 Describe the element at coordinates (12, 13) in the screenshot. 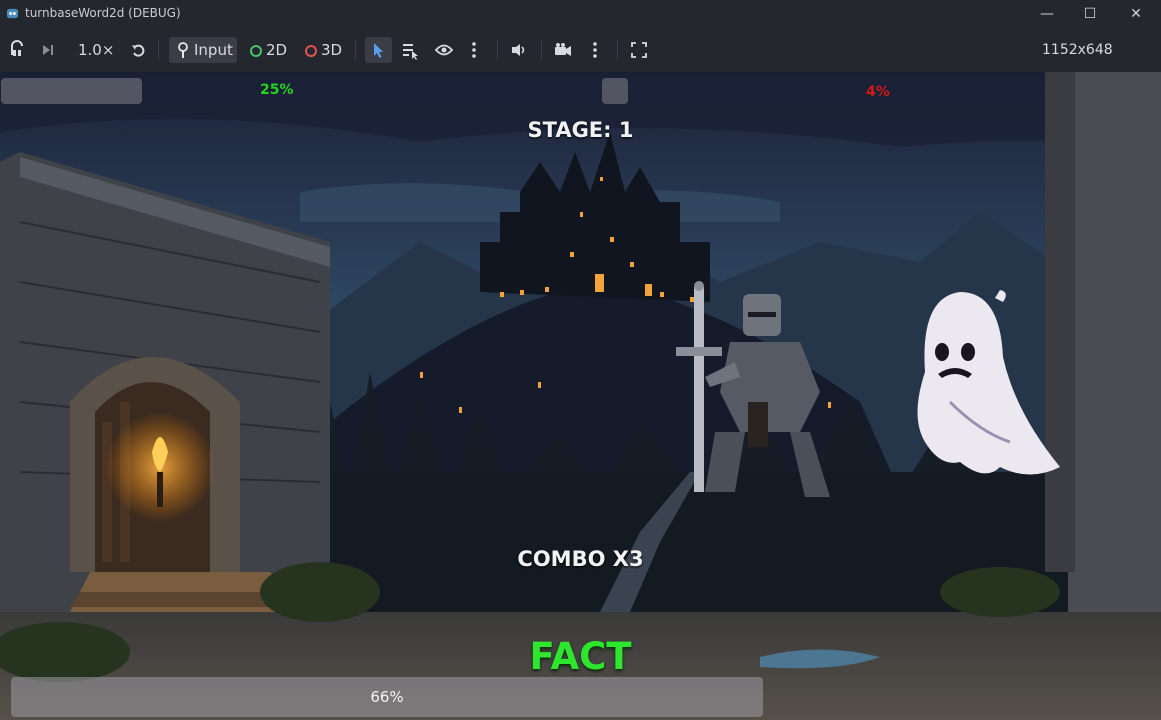

I see `godot-app-icon` at that location.